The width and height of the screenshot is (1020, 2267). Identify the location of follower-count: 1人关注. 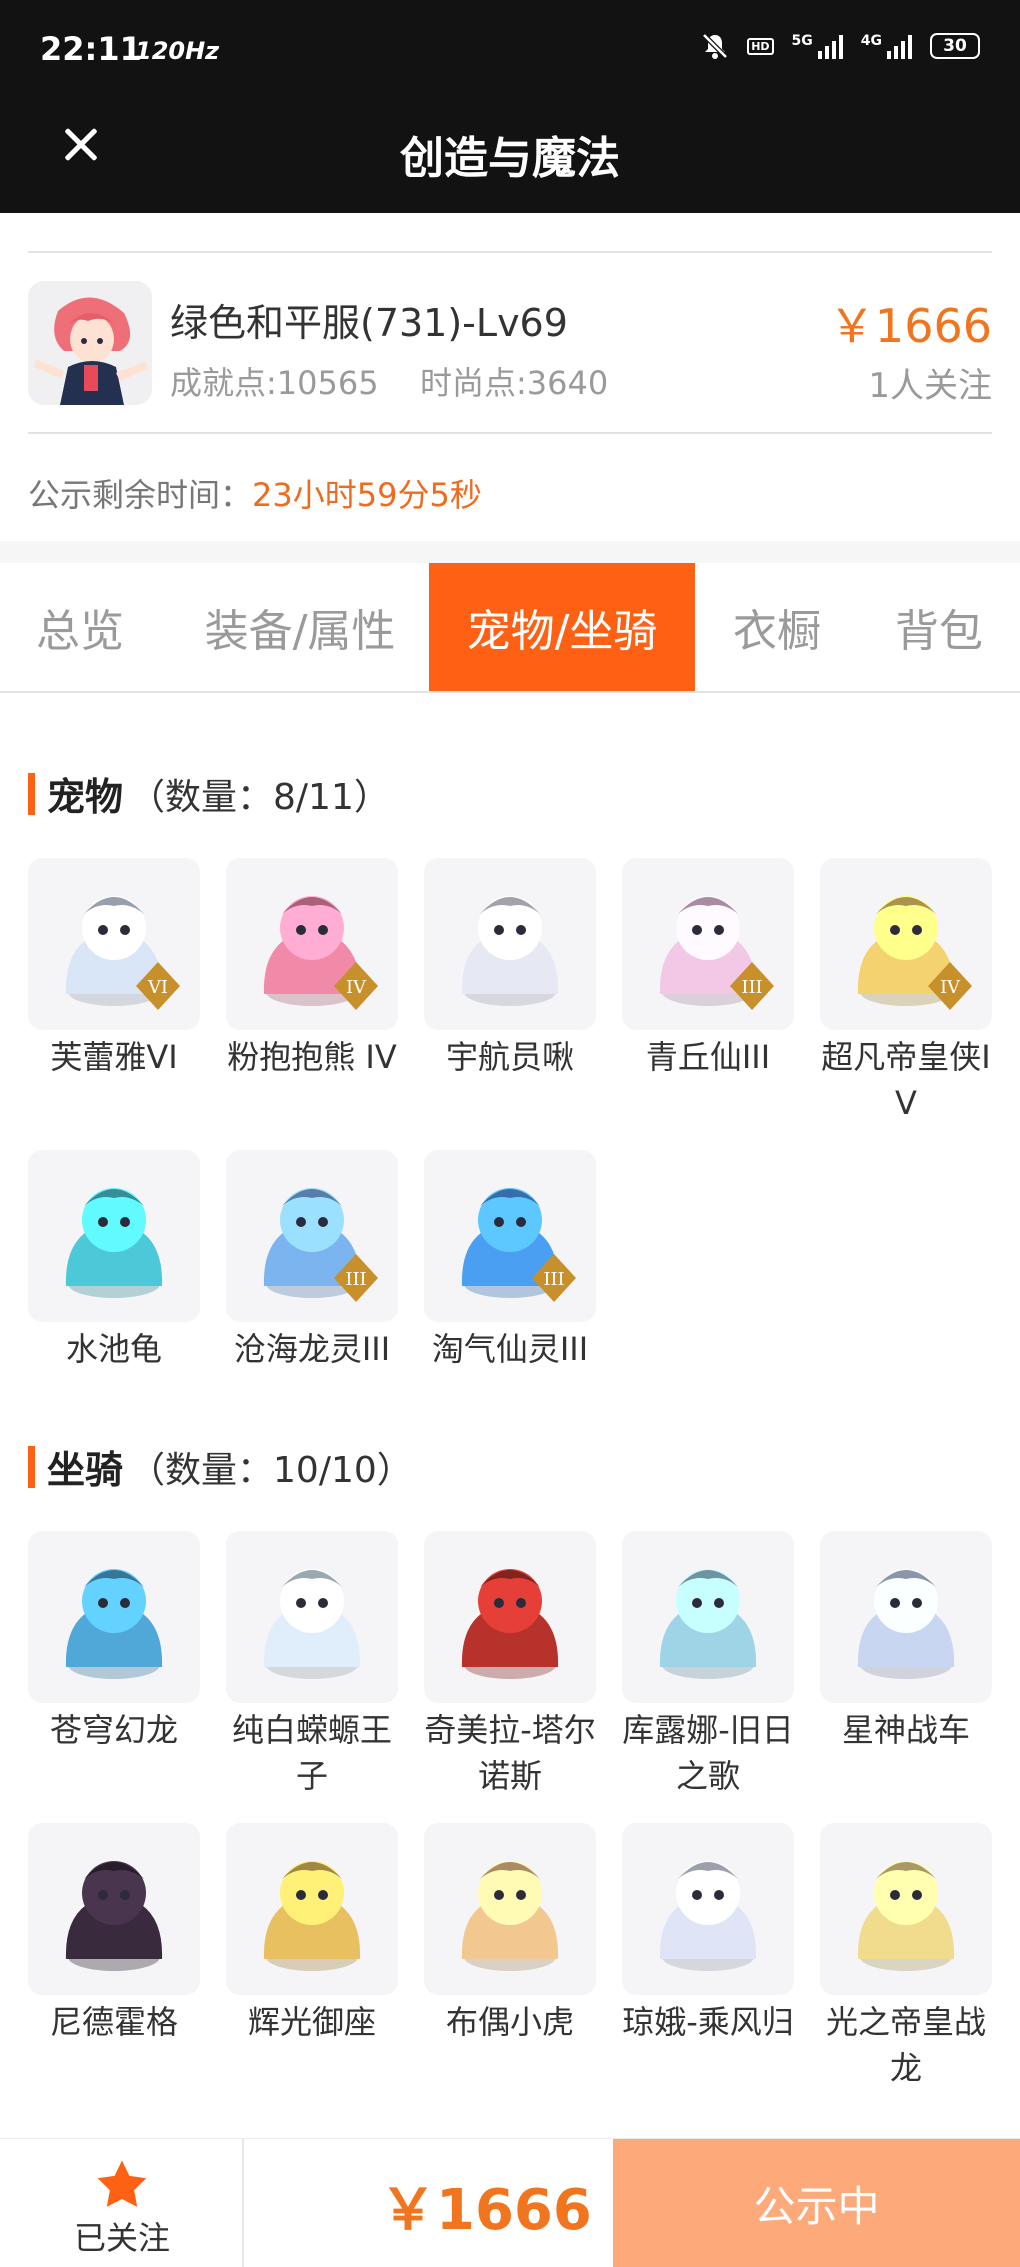
(930, 386).